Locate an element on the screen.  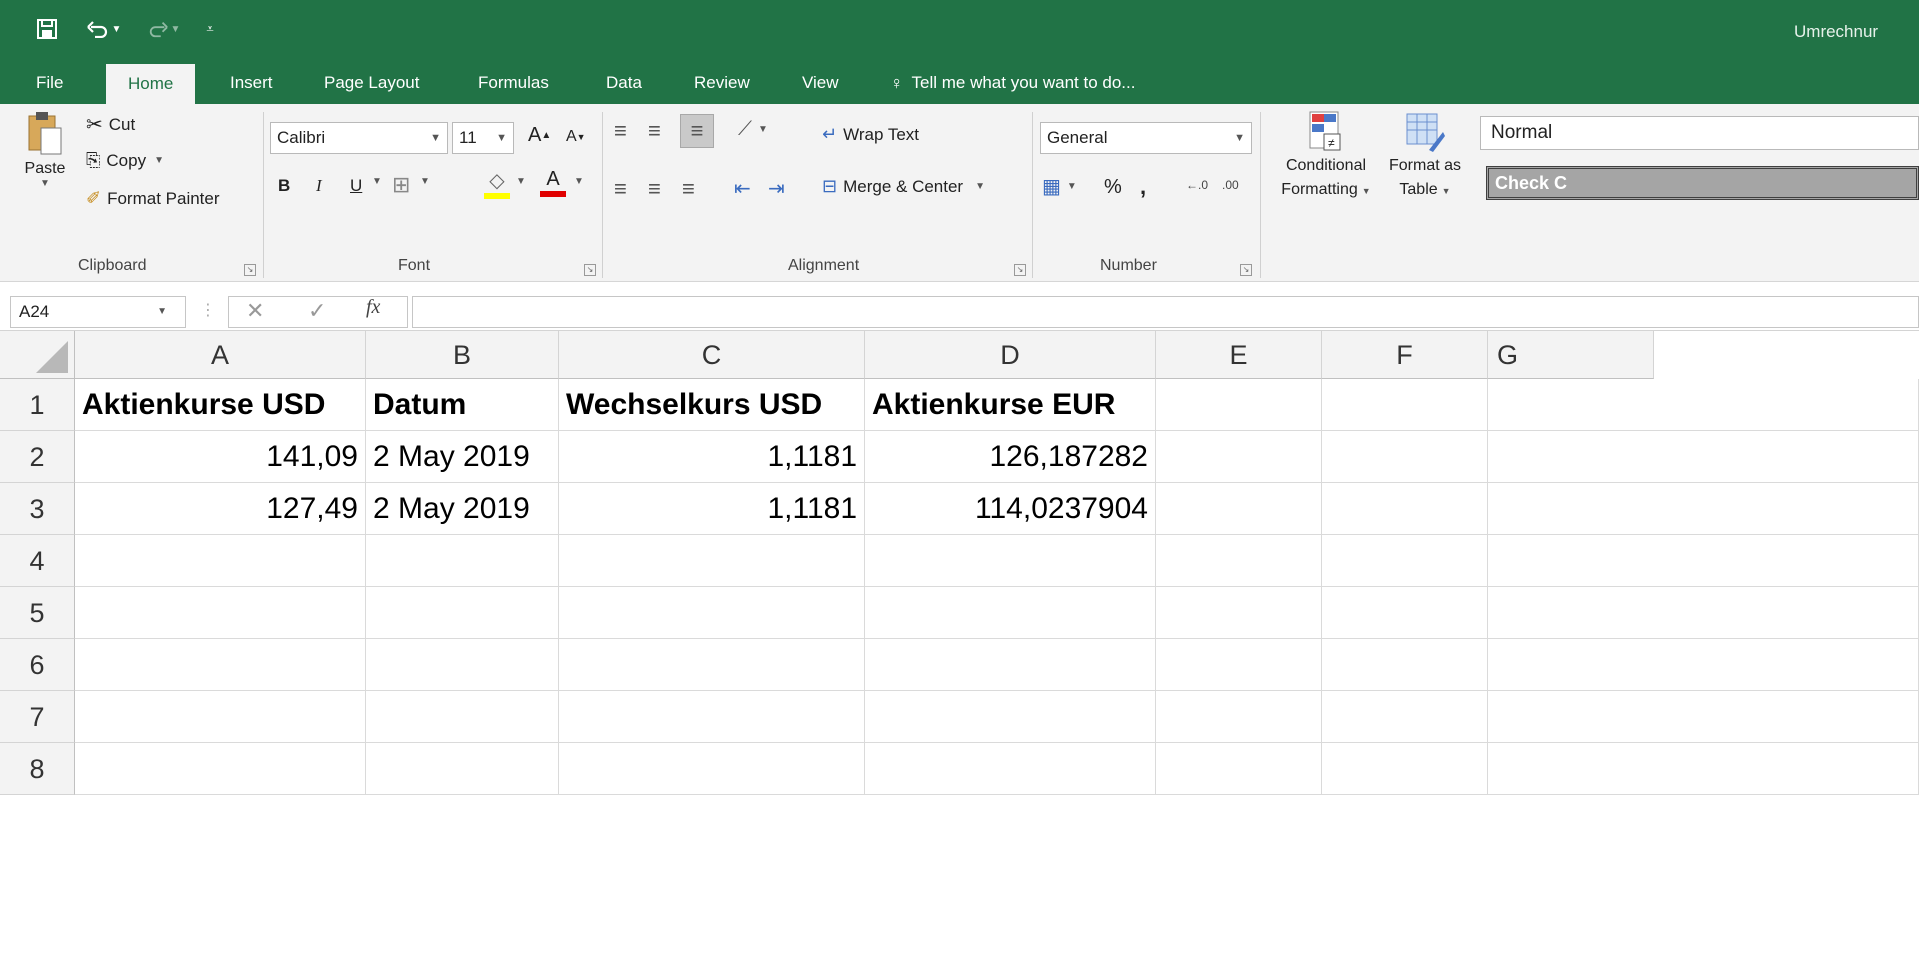
cell-f3 is located at coordinates (1405, 509).